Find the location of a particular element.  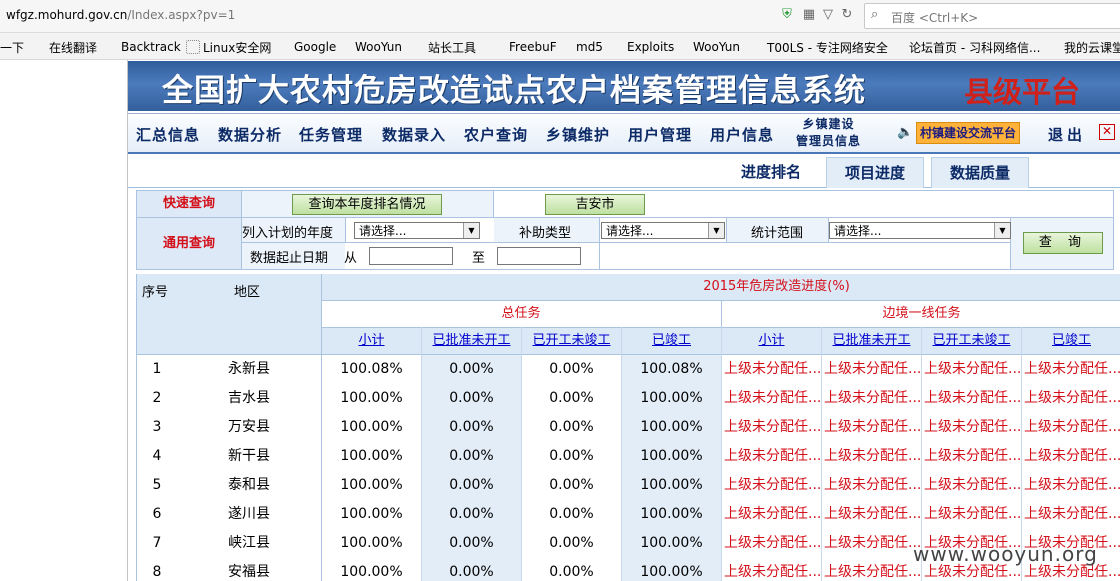

nav-task-management: 任务管理 is located at coordinates (331, 134).